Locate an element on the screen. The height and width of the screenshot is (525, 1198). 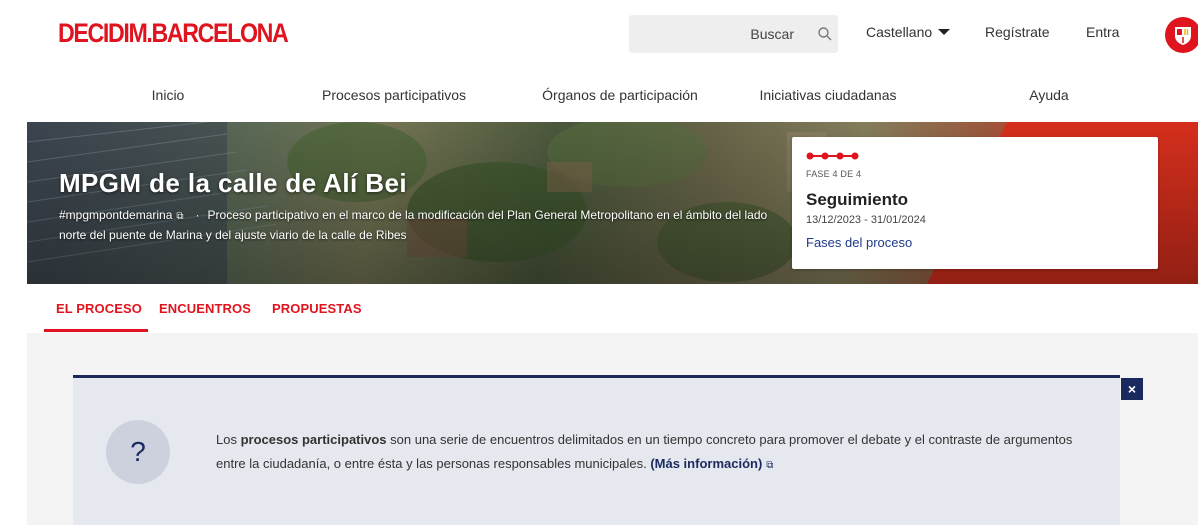
active-tab-indicator is located at coordinates (96, 330).